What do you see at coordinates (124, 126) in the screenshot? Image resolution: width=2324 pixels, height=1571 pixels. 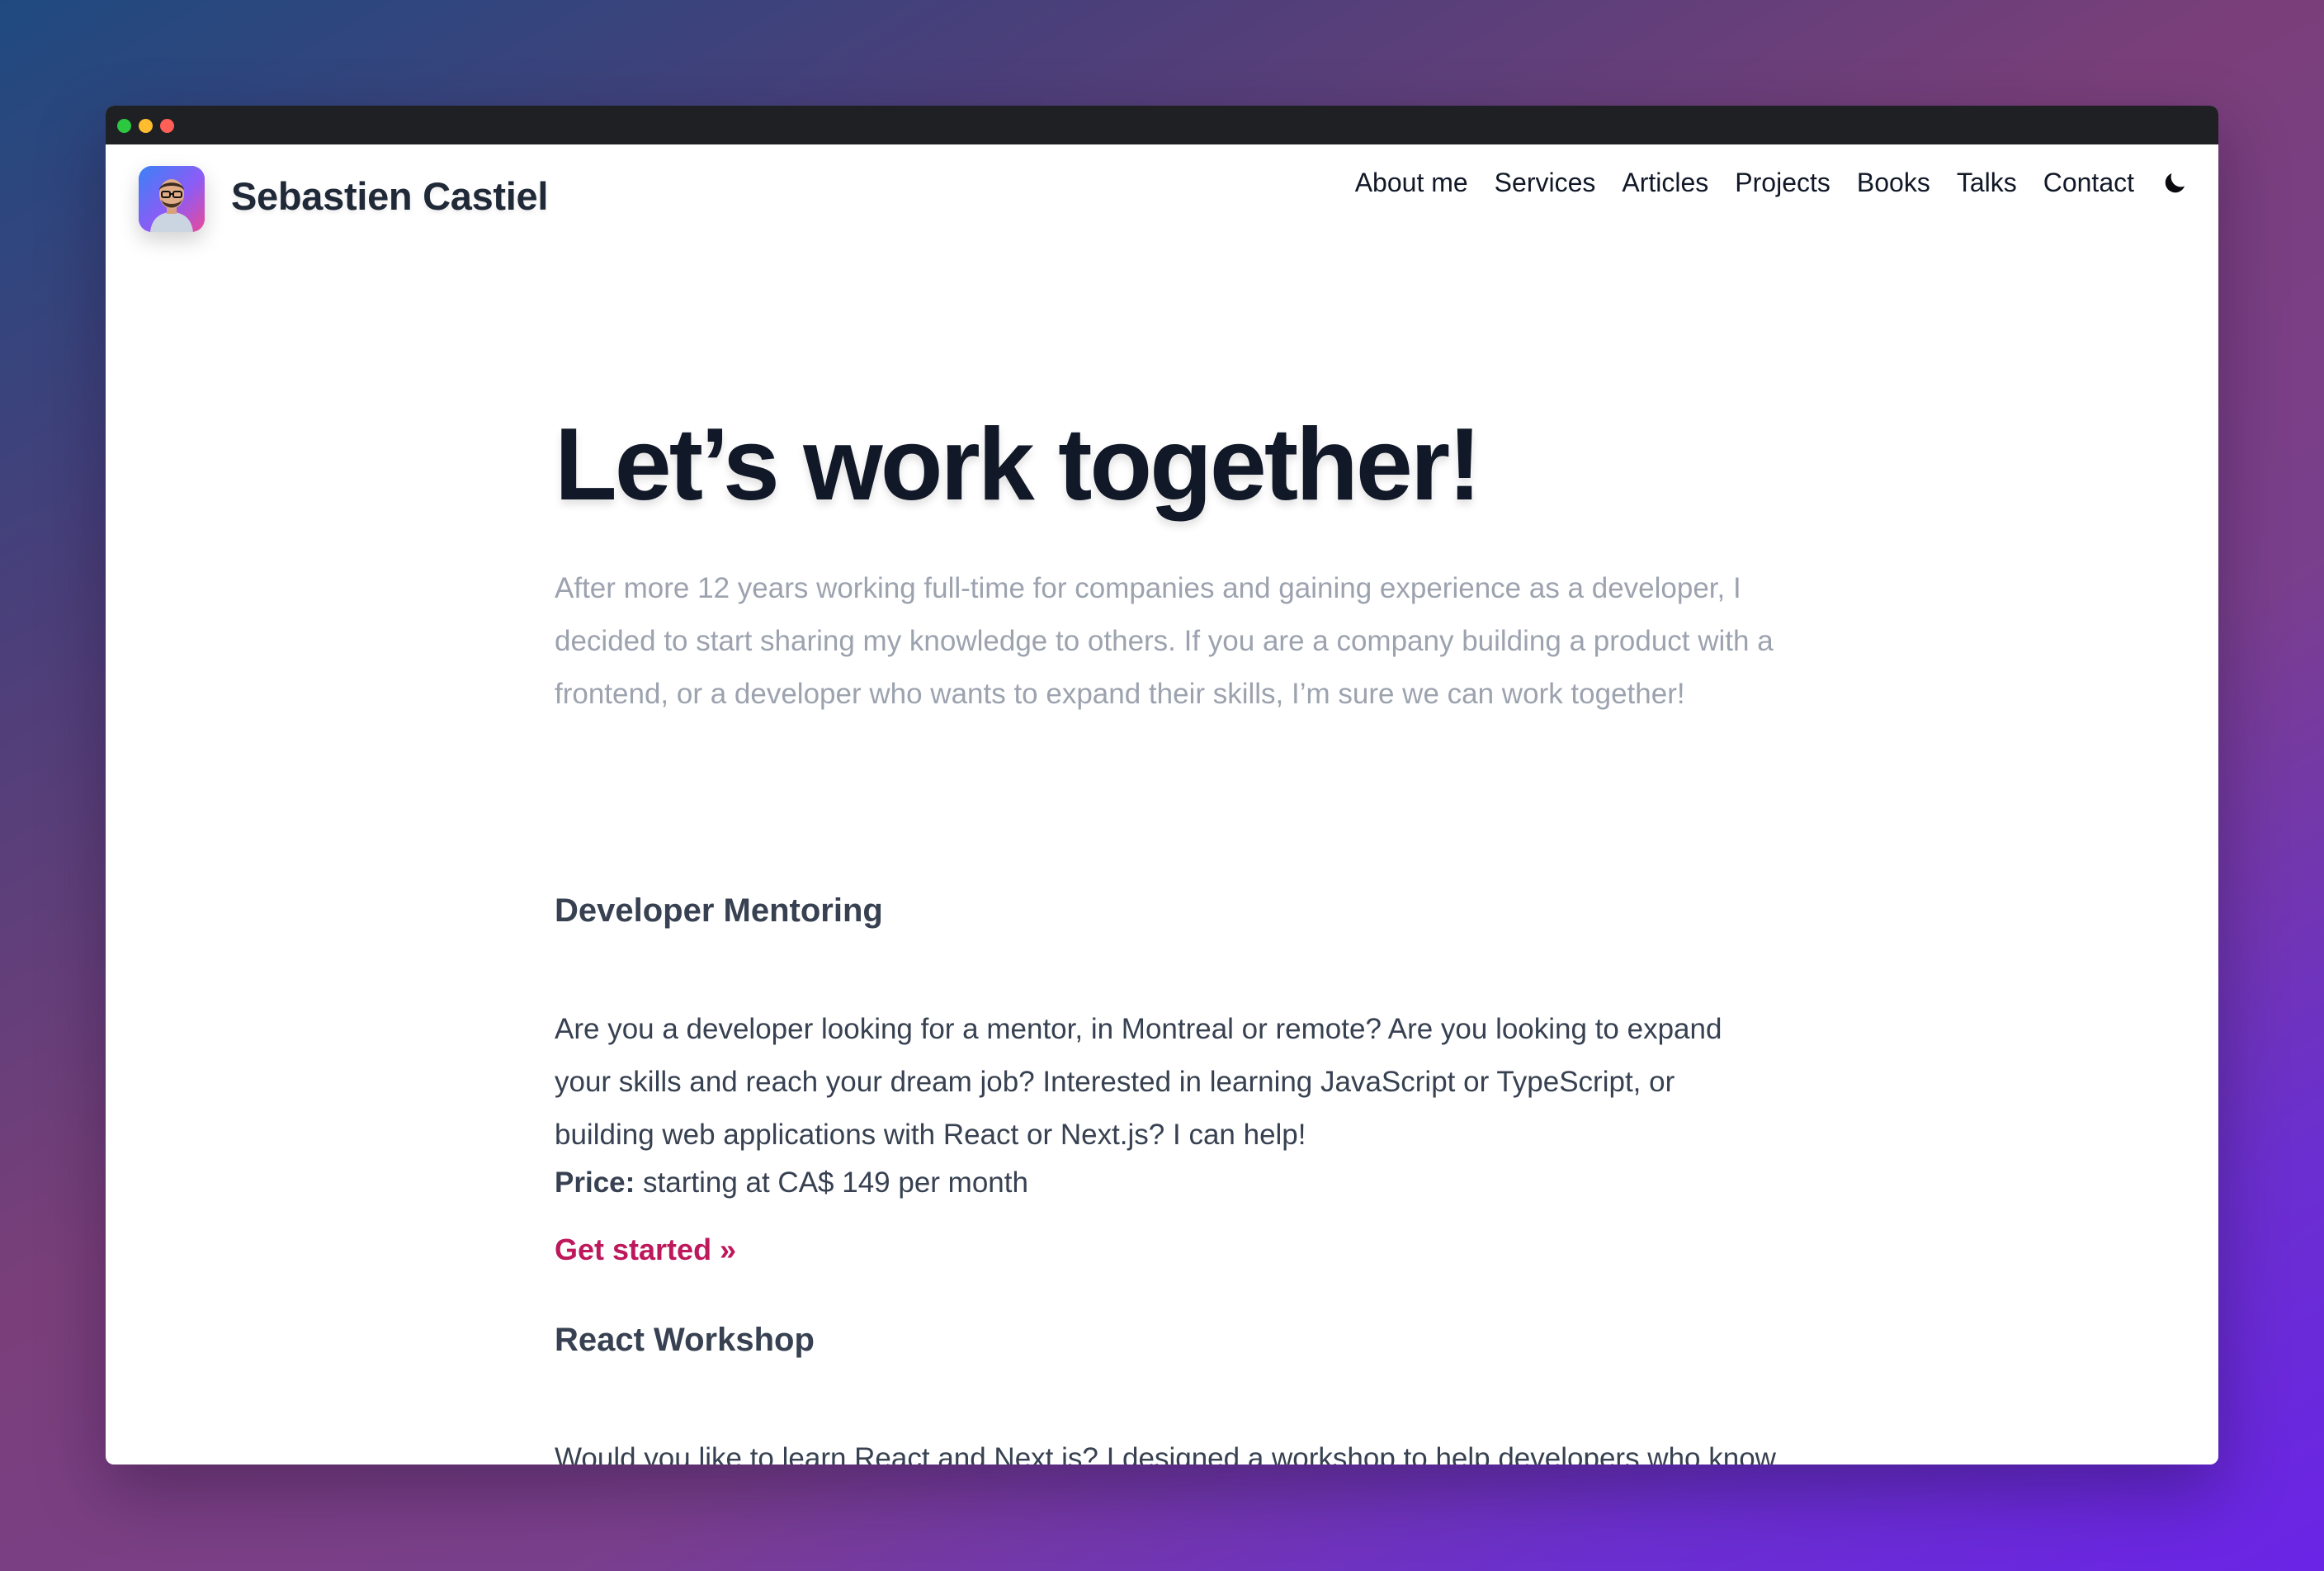 I see `window-maximize-button` at bounding box center [124, 126].